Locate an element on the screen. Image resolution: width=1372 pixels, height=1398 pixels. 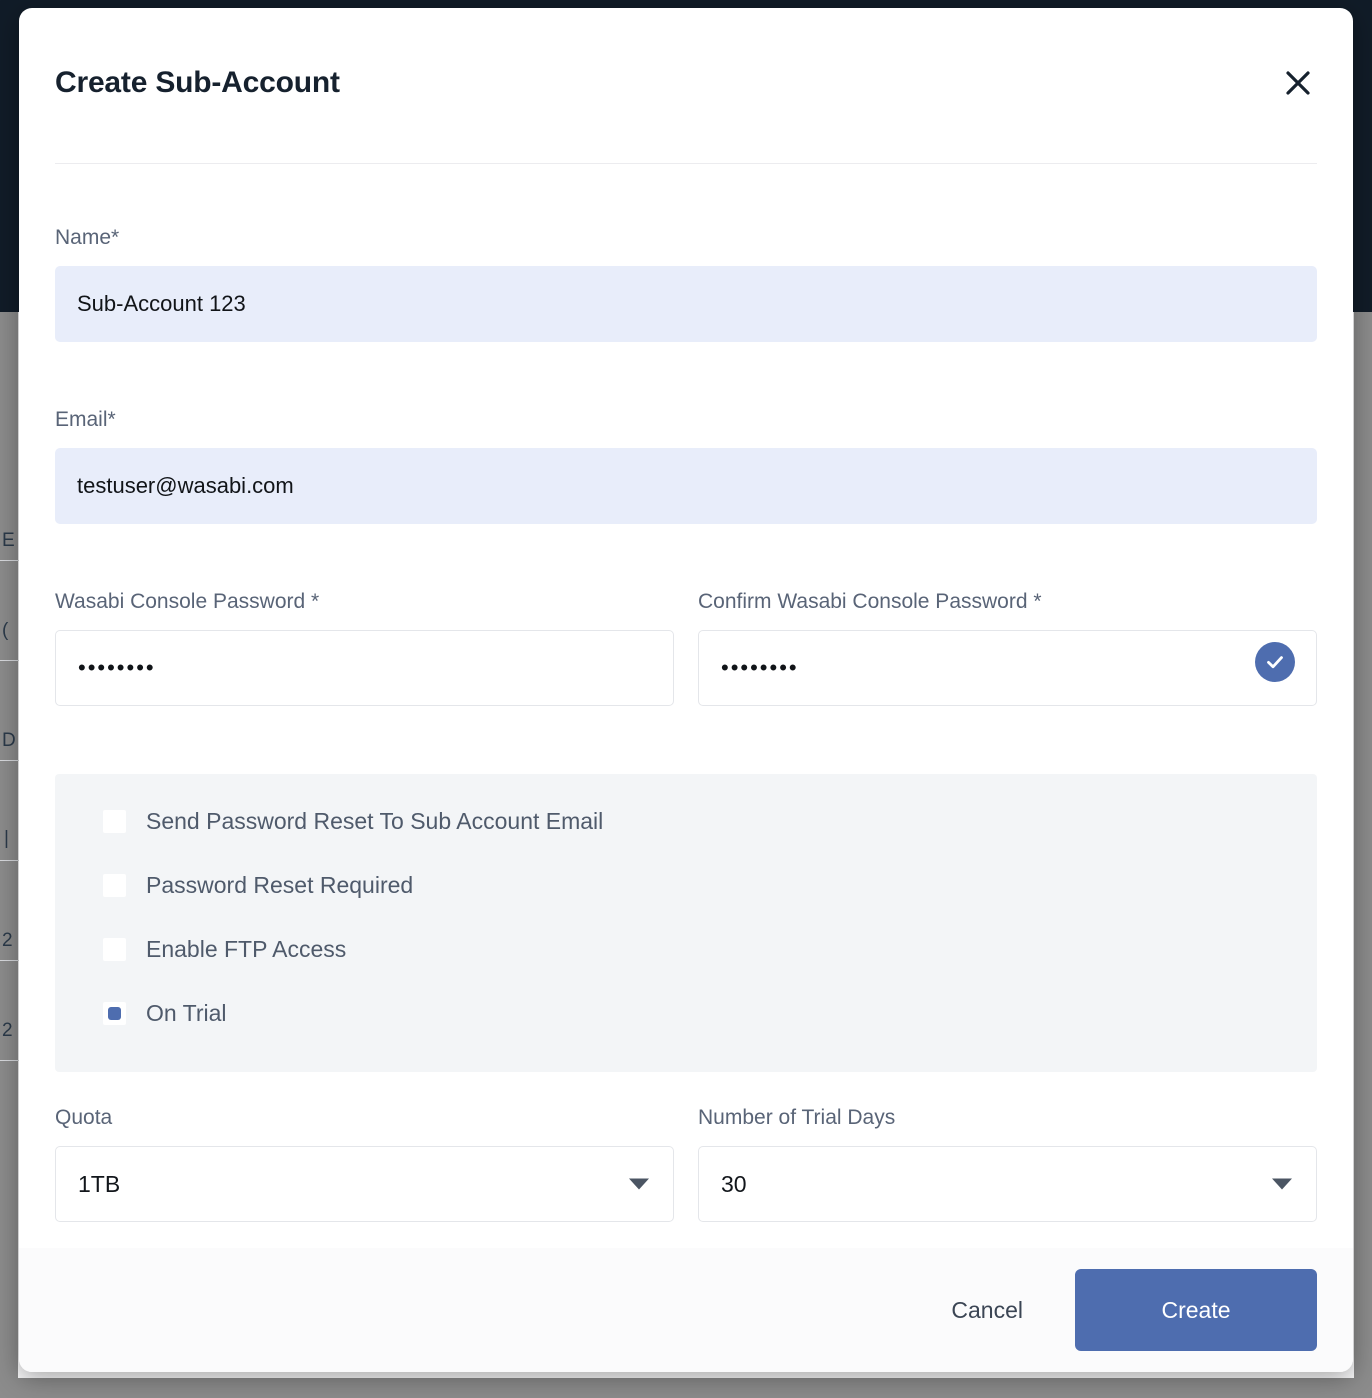
background-ghost-text: ( is located at coordinates (5, 630).